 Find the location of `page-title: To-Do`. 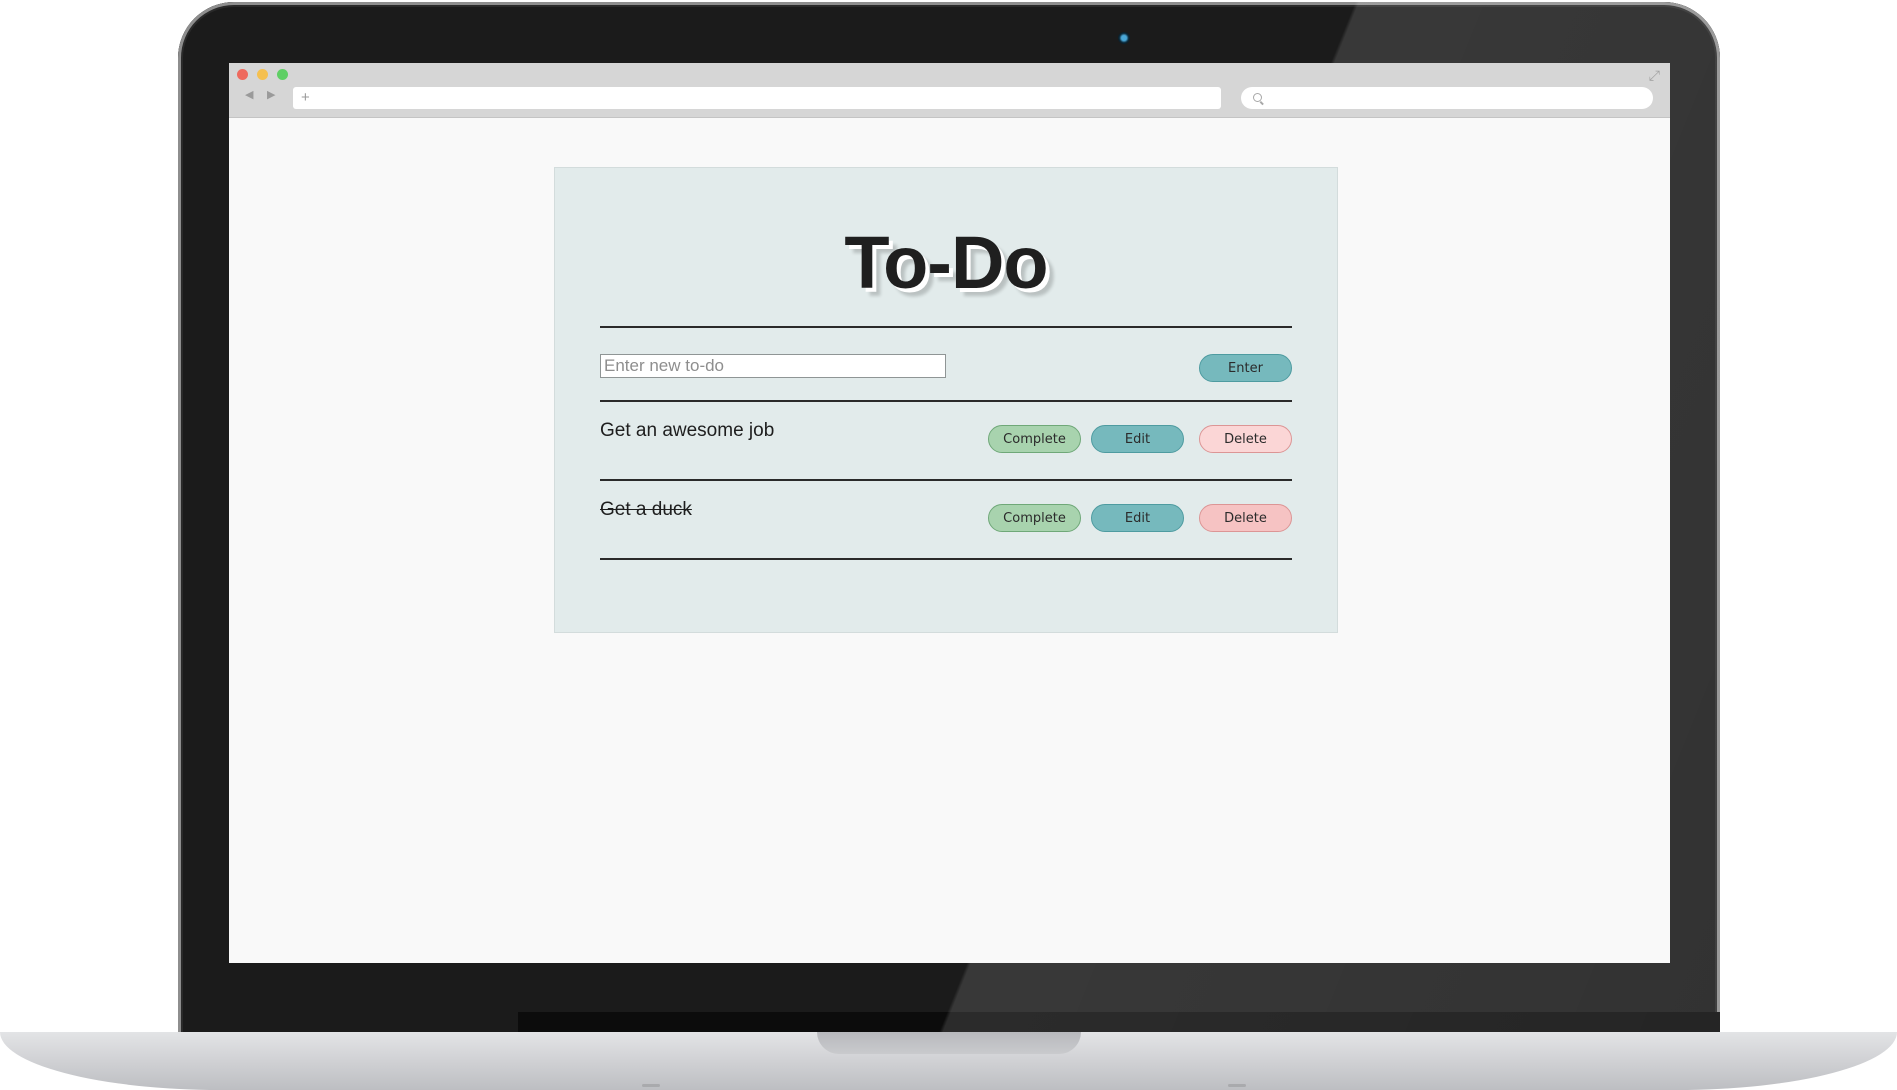

page-title: To-Do is located at coordinates (946, 262).